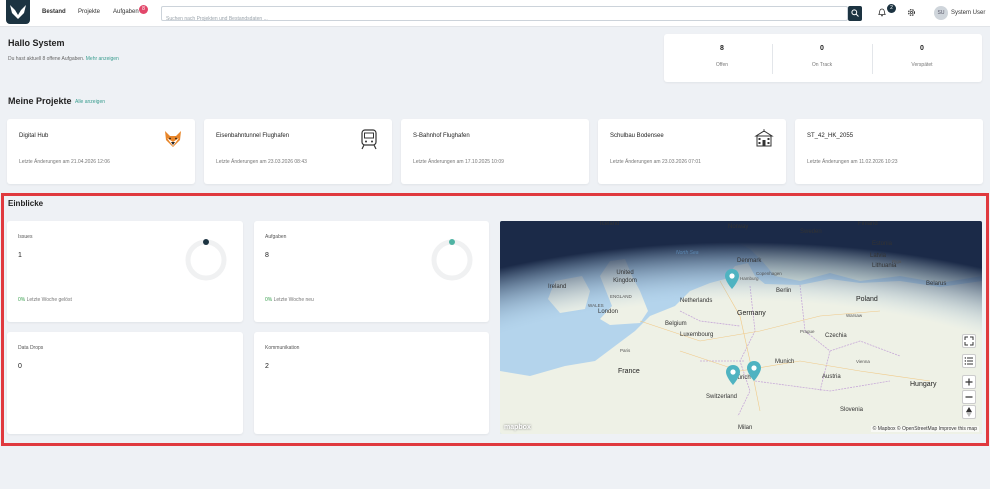 This screenshot has width=990, height=489. I want to click on map-label: Slovenia, so click(852, 410).